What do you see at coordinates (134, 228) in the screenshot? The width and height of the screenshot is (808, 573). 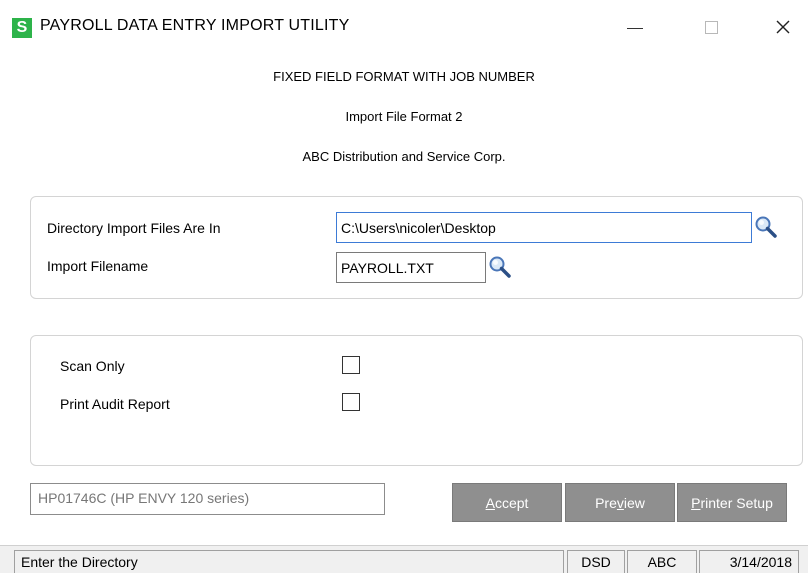 I see `directory-label: Directory Import Files Are In` at bounding box center [134, 228].